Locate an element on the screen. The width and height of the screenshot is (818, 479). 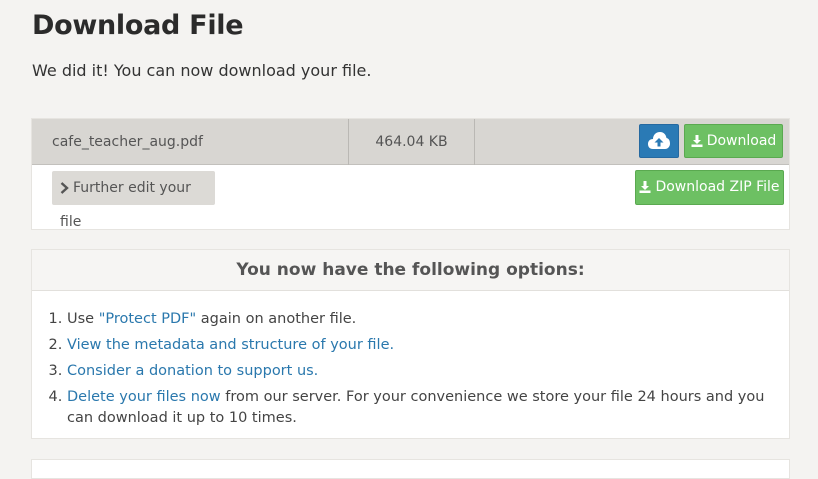
list-item: Consider a donation to support us. is located at coordinates (427, 371).